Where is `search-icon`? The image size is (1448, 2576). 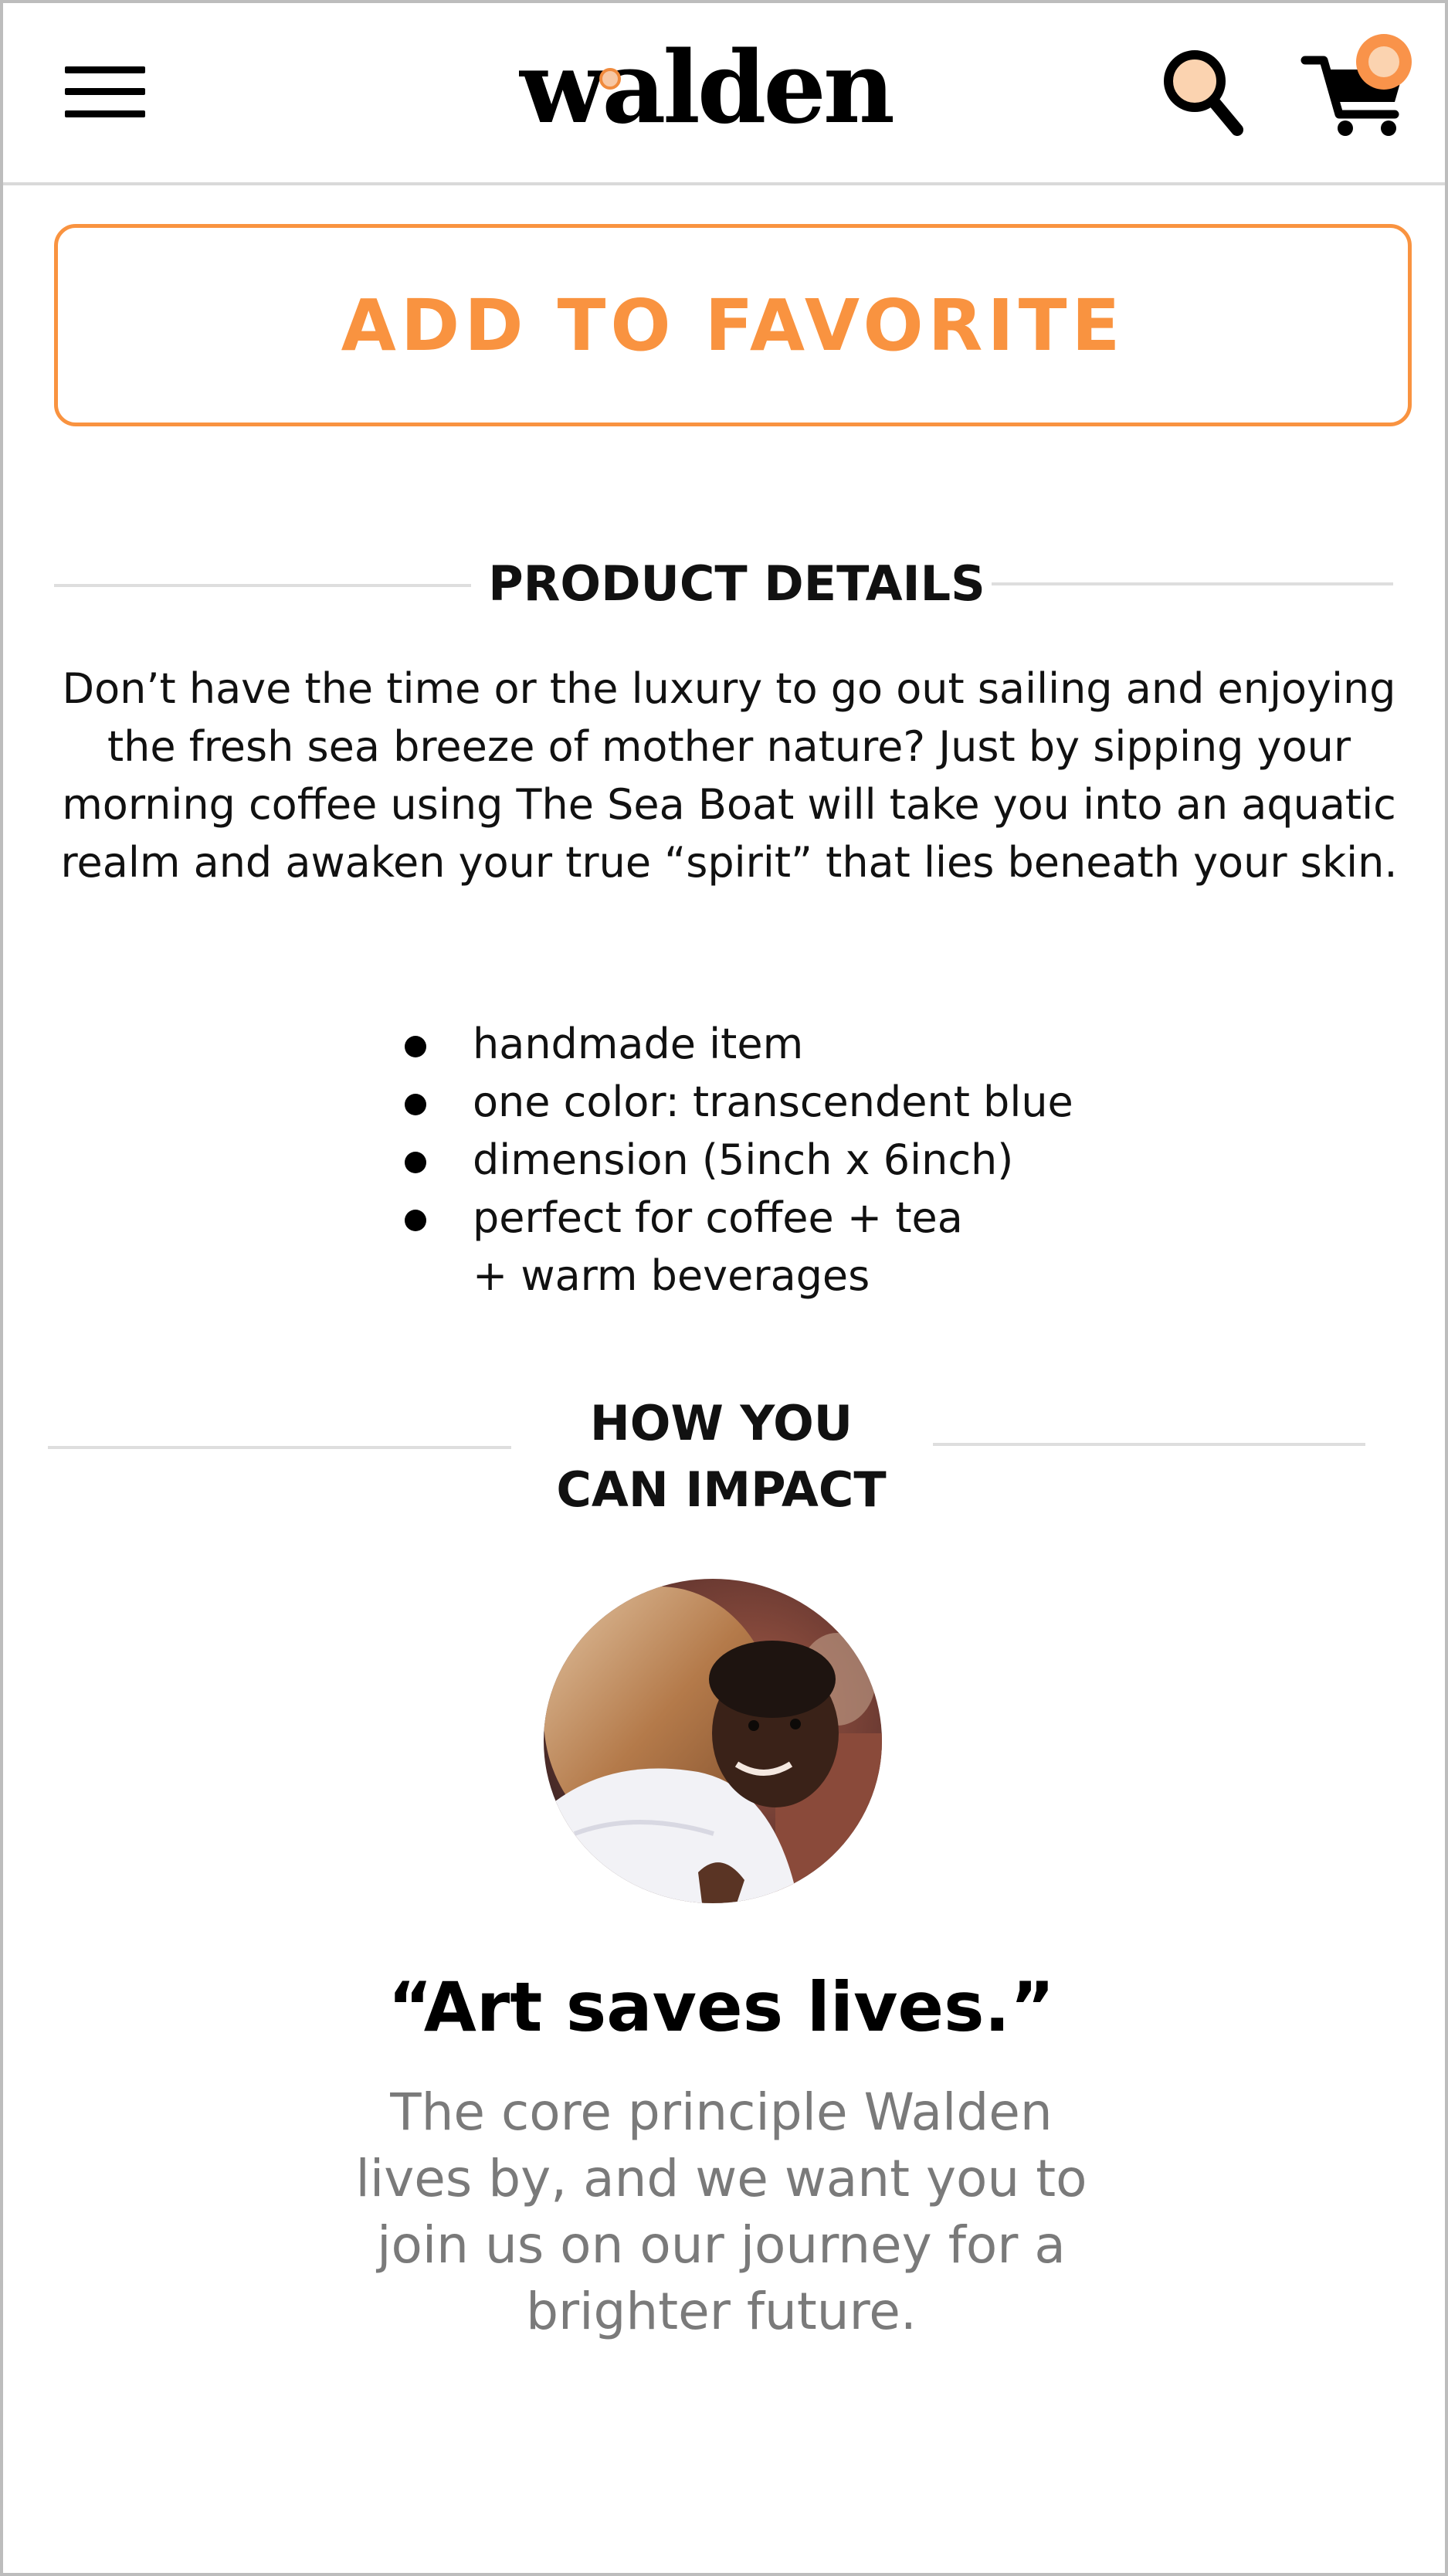 search-icon is located at coordinates (1202, 92).